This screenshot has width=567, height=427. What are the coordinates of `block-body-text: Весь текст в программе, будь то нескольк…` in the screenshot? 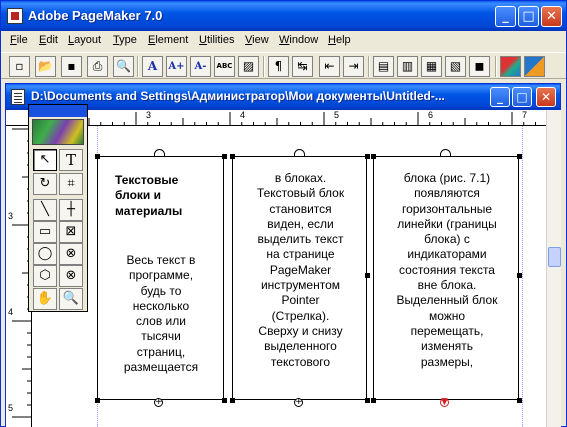 It's located at (161, 314).